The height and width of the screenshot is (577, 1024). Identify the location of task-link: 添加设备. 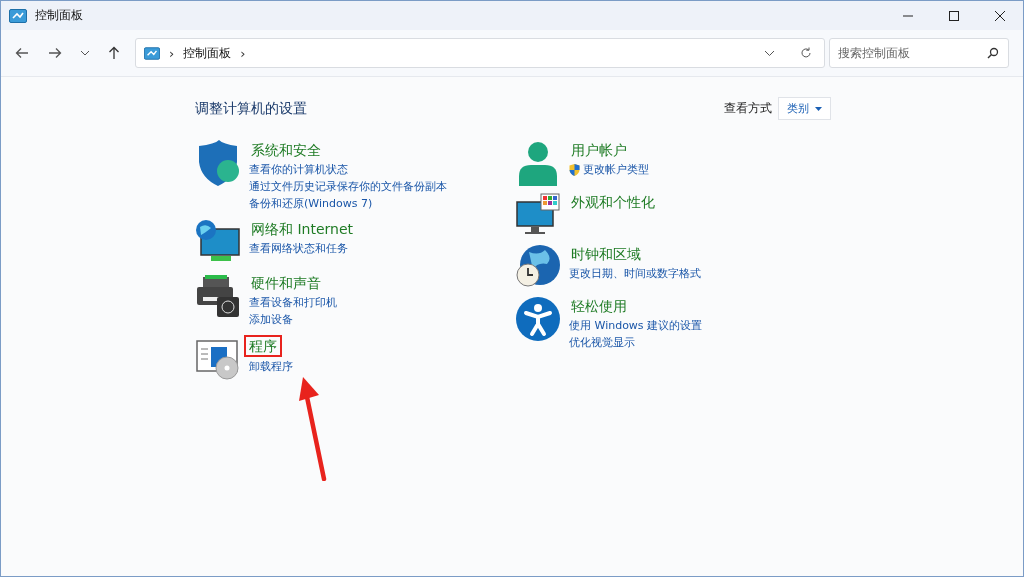
(271, 319).